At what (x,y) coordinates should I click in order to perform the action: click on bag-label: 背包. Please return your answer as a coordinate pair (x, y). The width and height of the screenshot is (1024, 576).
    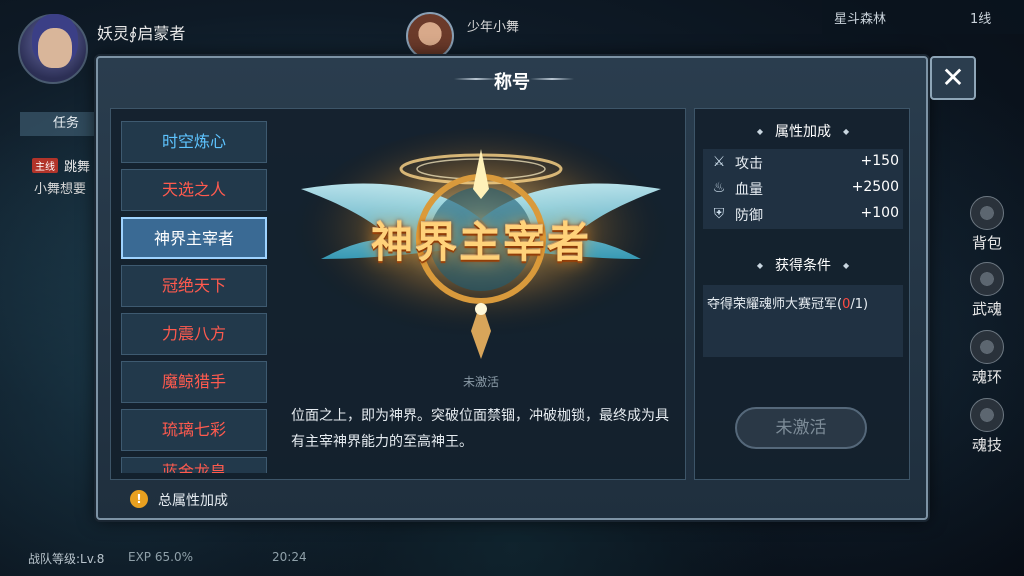
    Looking at the image, I should click on (986, 243).